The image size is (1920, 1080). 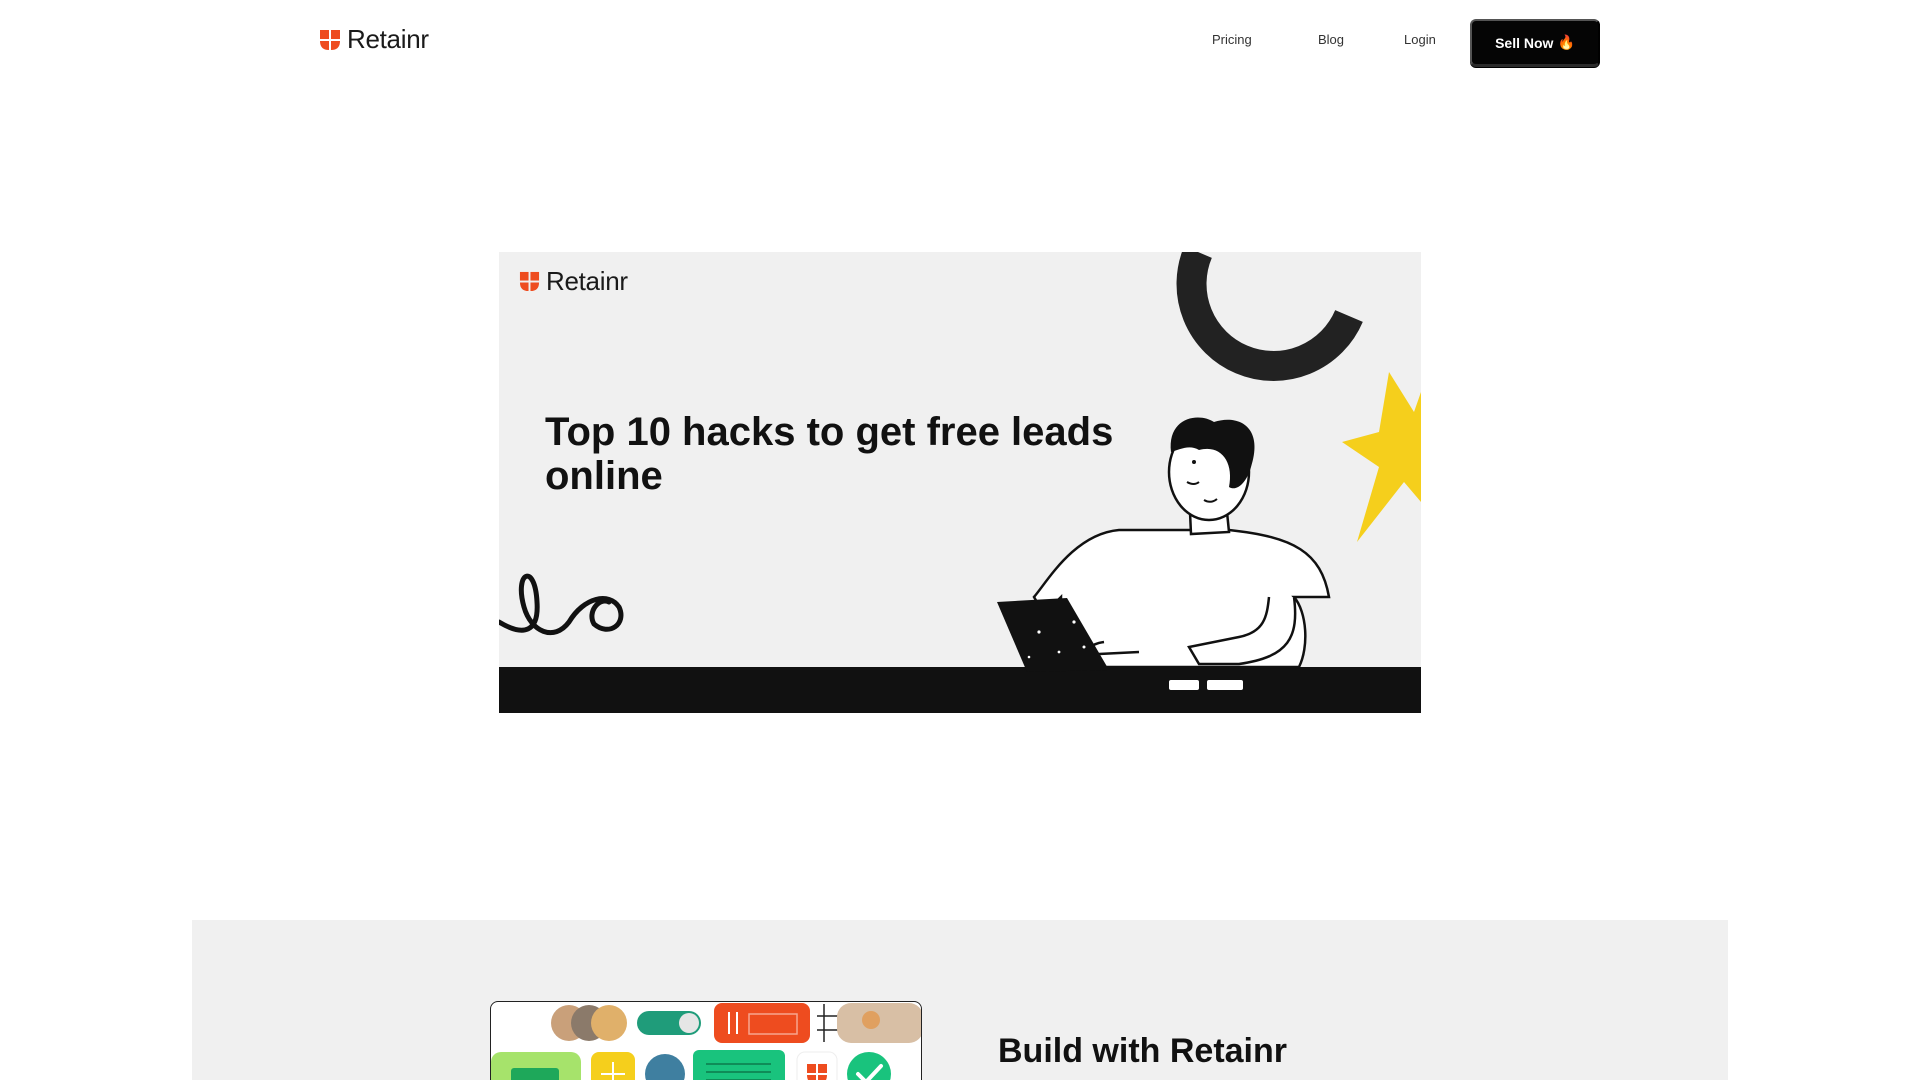 I want to click on squiggle-line, so click(x=561, y=604).